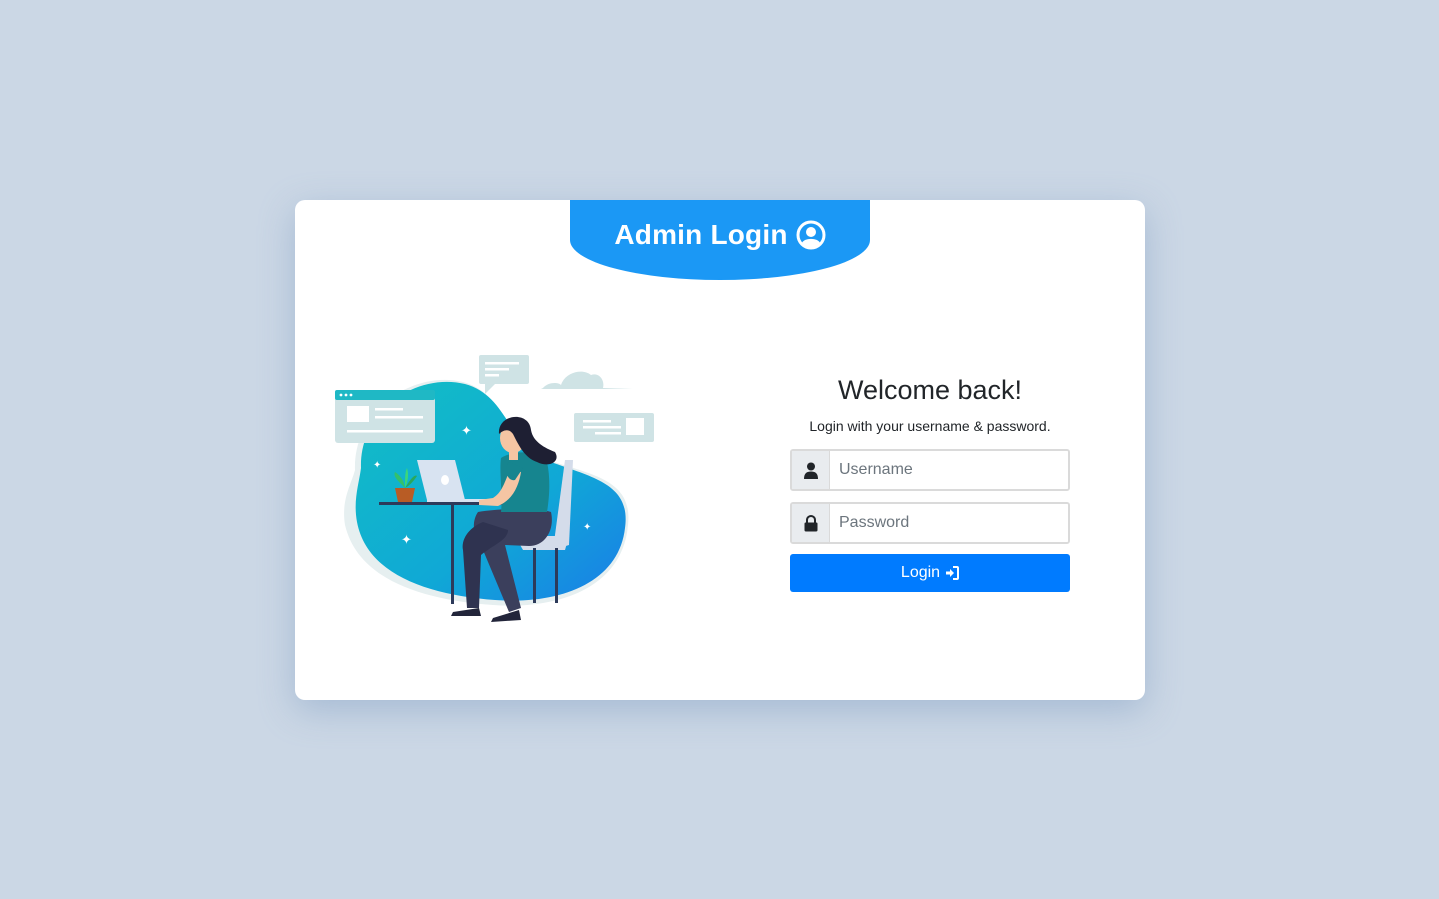  What do you see at coordinates (811, 235) in the screenshot?
I see `user-circle-icon` at bounding box center [811, 235].